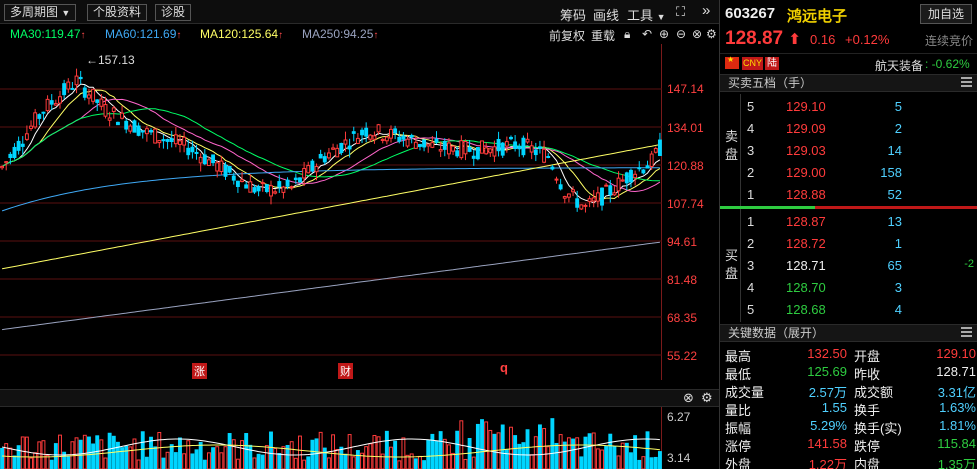 This screenshot has width=977, height=469. What do you see at coordinates (848, 173) in the screenshot?
I see `ask-row: 2 129.00 158` at bounding box center [848, 173].